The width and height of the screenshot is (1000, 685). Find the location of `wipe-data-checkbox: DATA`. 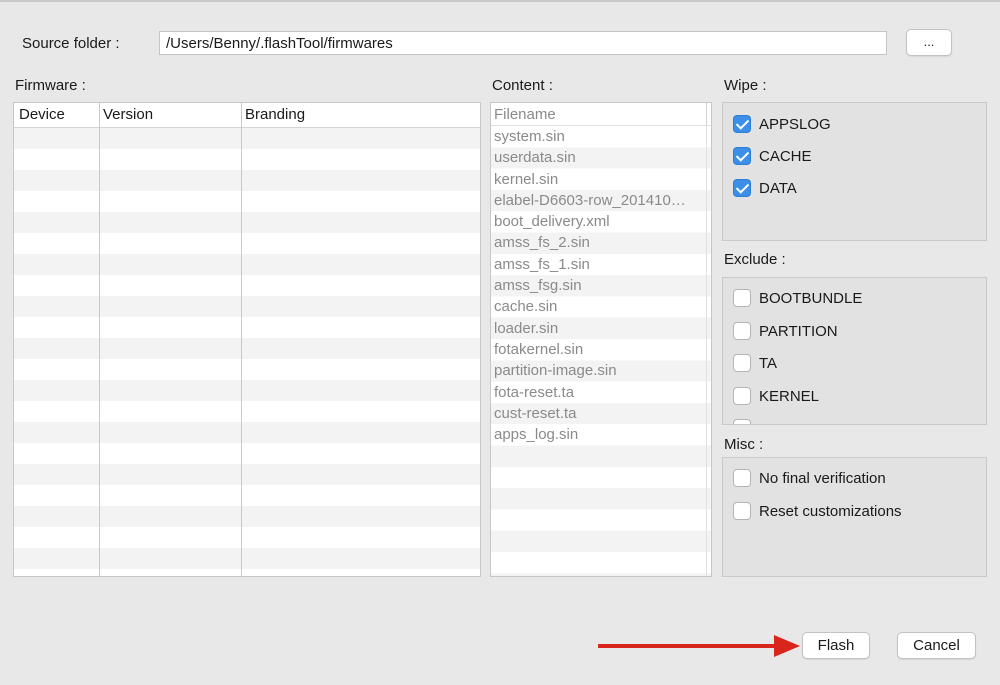

wipe-data-checkbox: DATA is located at coordinates (765, 188).